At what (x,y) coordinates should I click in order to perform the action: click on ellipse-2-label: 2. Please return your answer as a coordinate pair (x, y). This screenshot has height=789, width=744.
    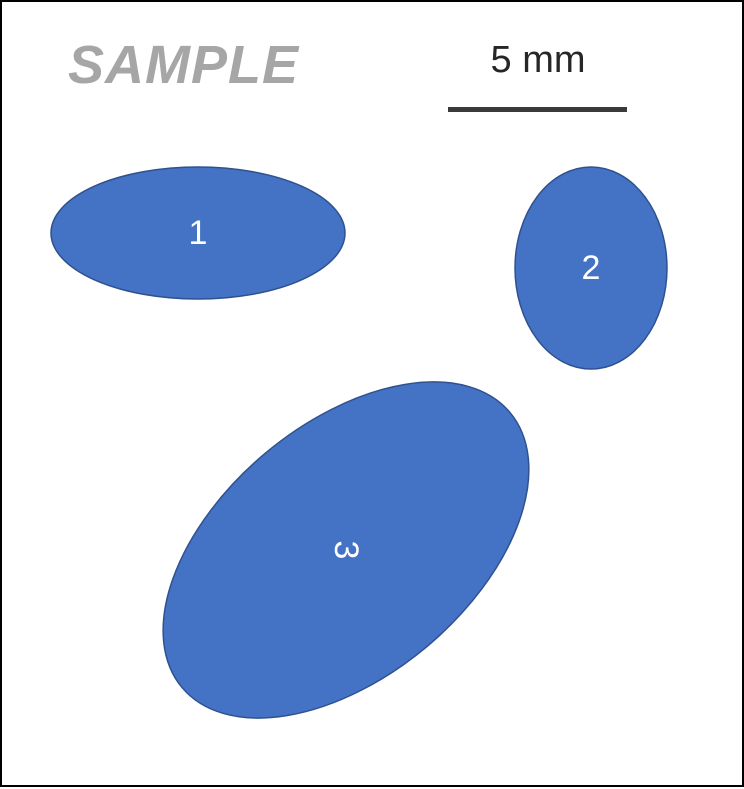
    Looking at the image, I should click on (591, 268).